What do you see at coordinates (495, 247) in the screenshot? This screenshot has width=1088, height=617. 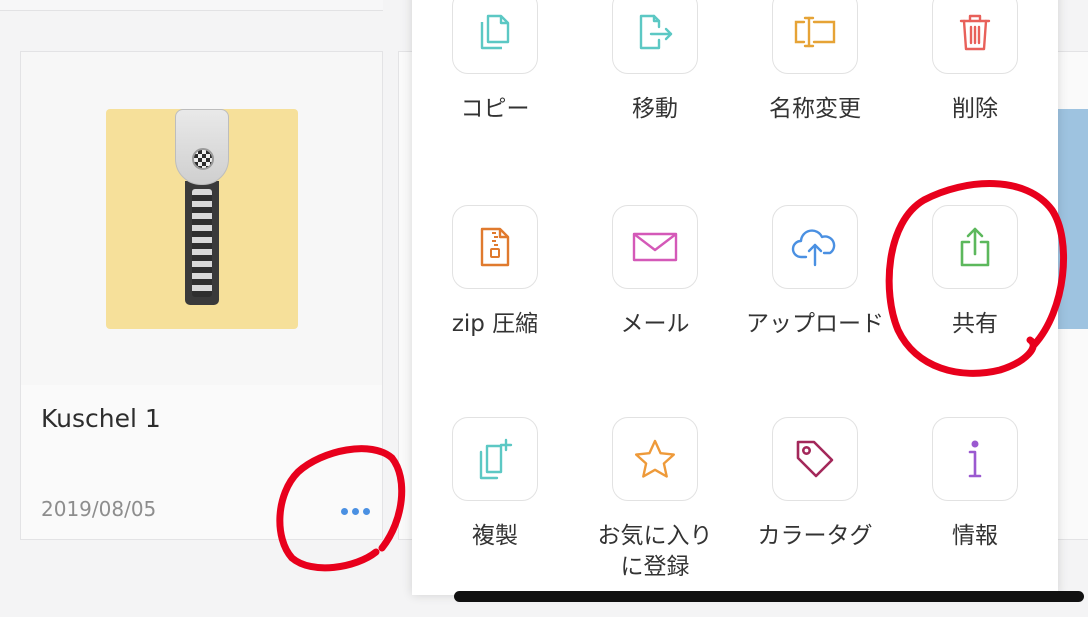 I see `zip-file-icon` at bounding box center [495, 247].